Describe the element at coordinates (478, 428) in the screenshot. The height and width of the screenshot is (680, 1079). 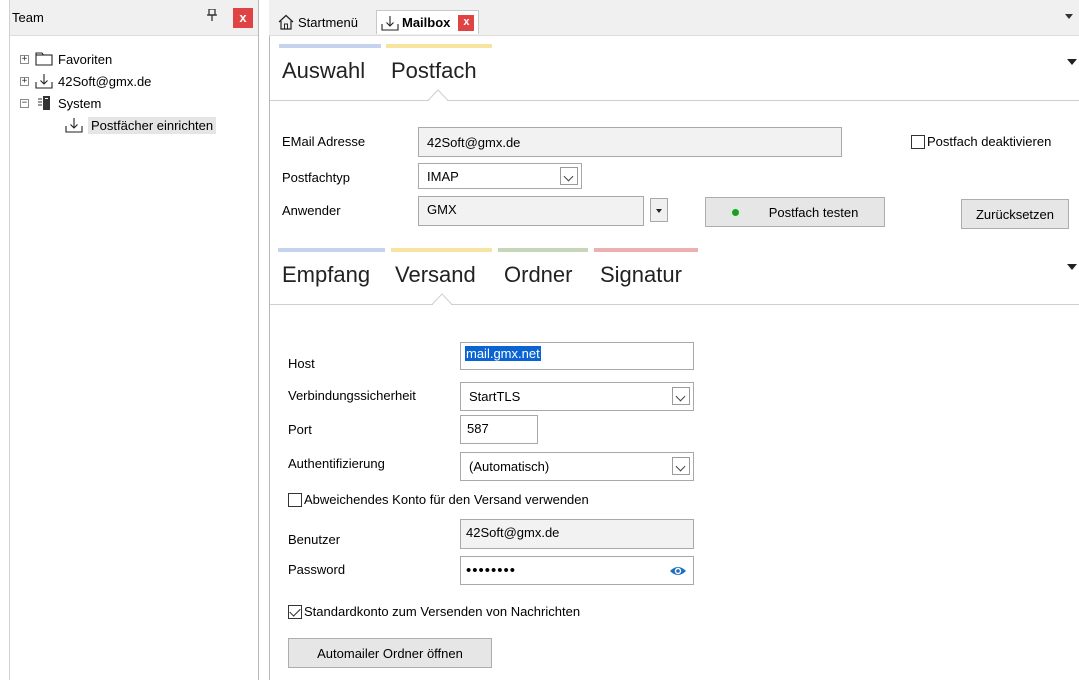
I see `port-value: 587` at that location.